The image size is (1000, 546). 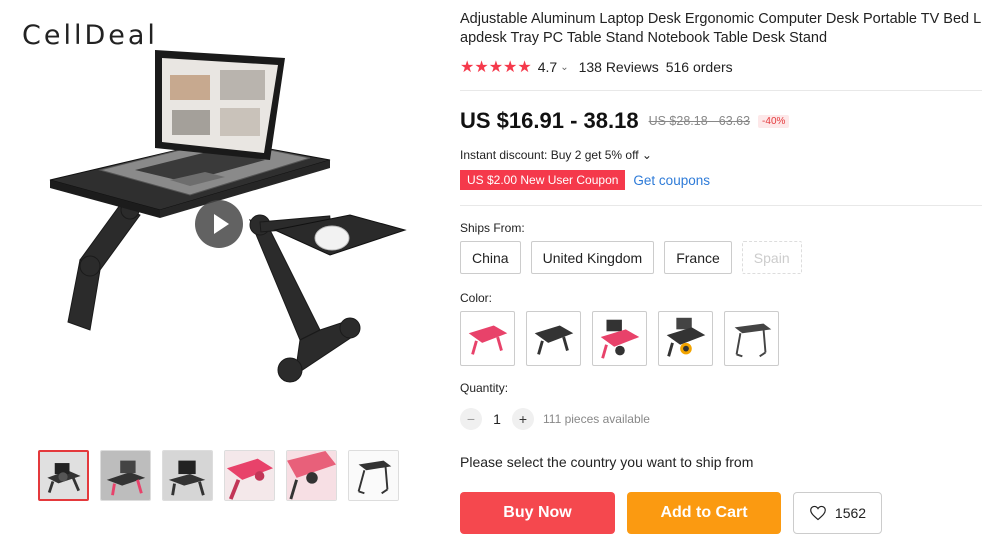 What do you see at coordinates (496, 67) in the screenshot?
I see `rating-stars-icon: ★★★★★` at bounding box center [496, 67].